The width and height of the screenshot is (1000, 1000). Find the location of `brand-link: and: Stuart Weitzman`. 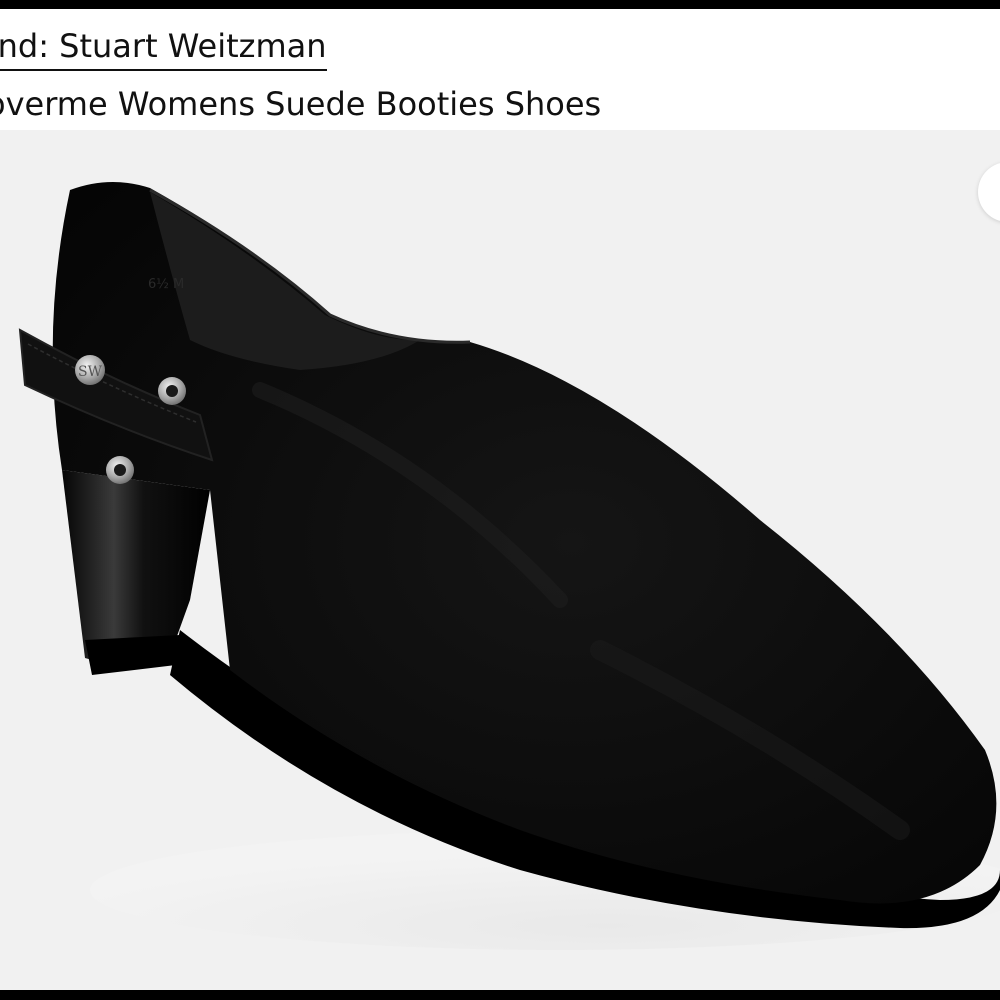

brand-link: and: Stuart Weitzman is located at coordinates (163, 48).